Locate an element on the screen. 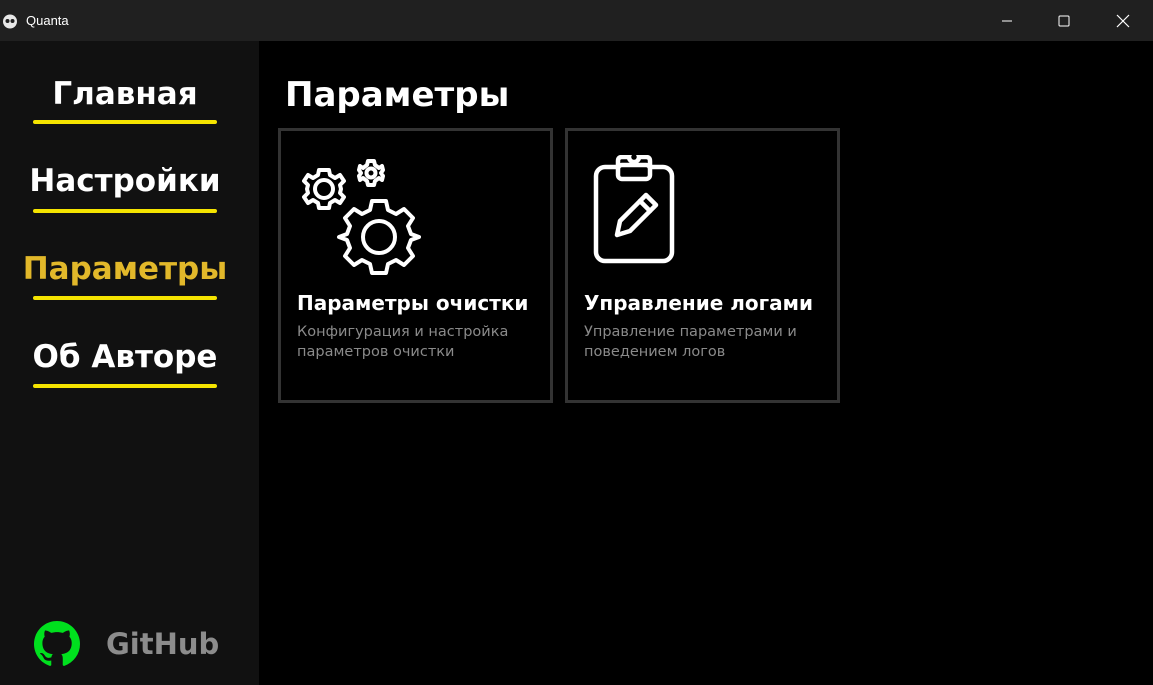 This screenshot has height=685, width=1153. card-title: Управление логами is located at coordinates (698, 303).